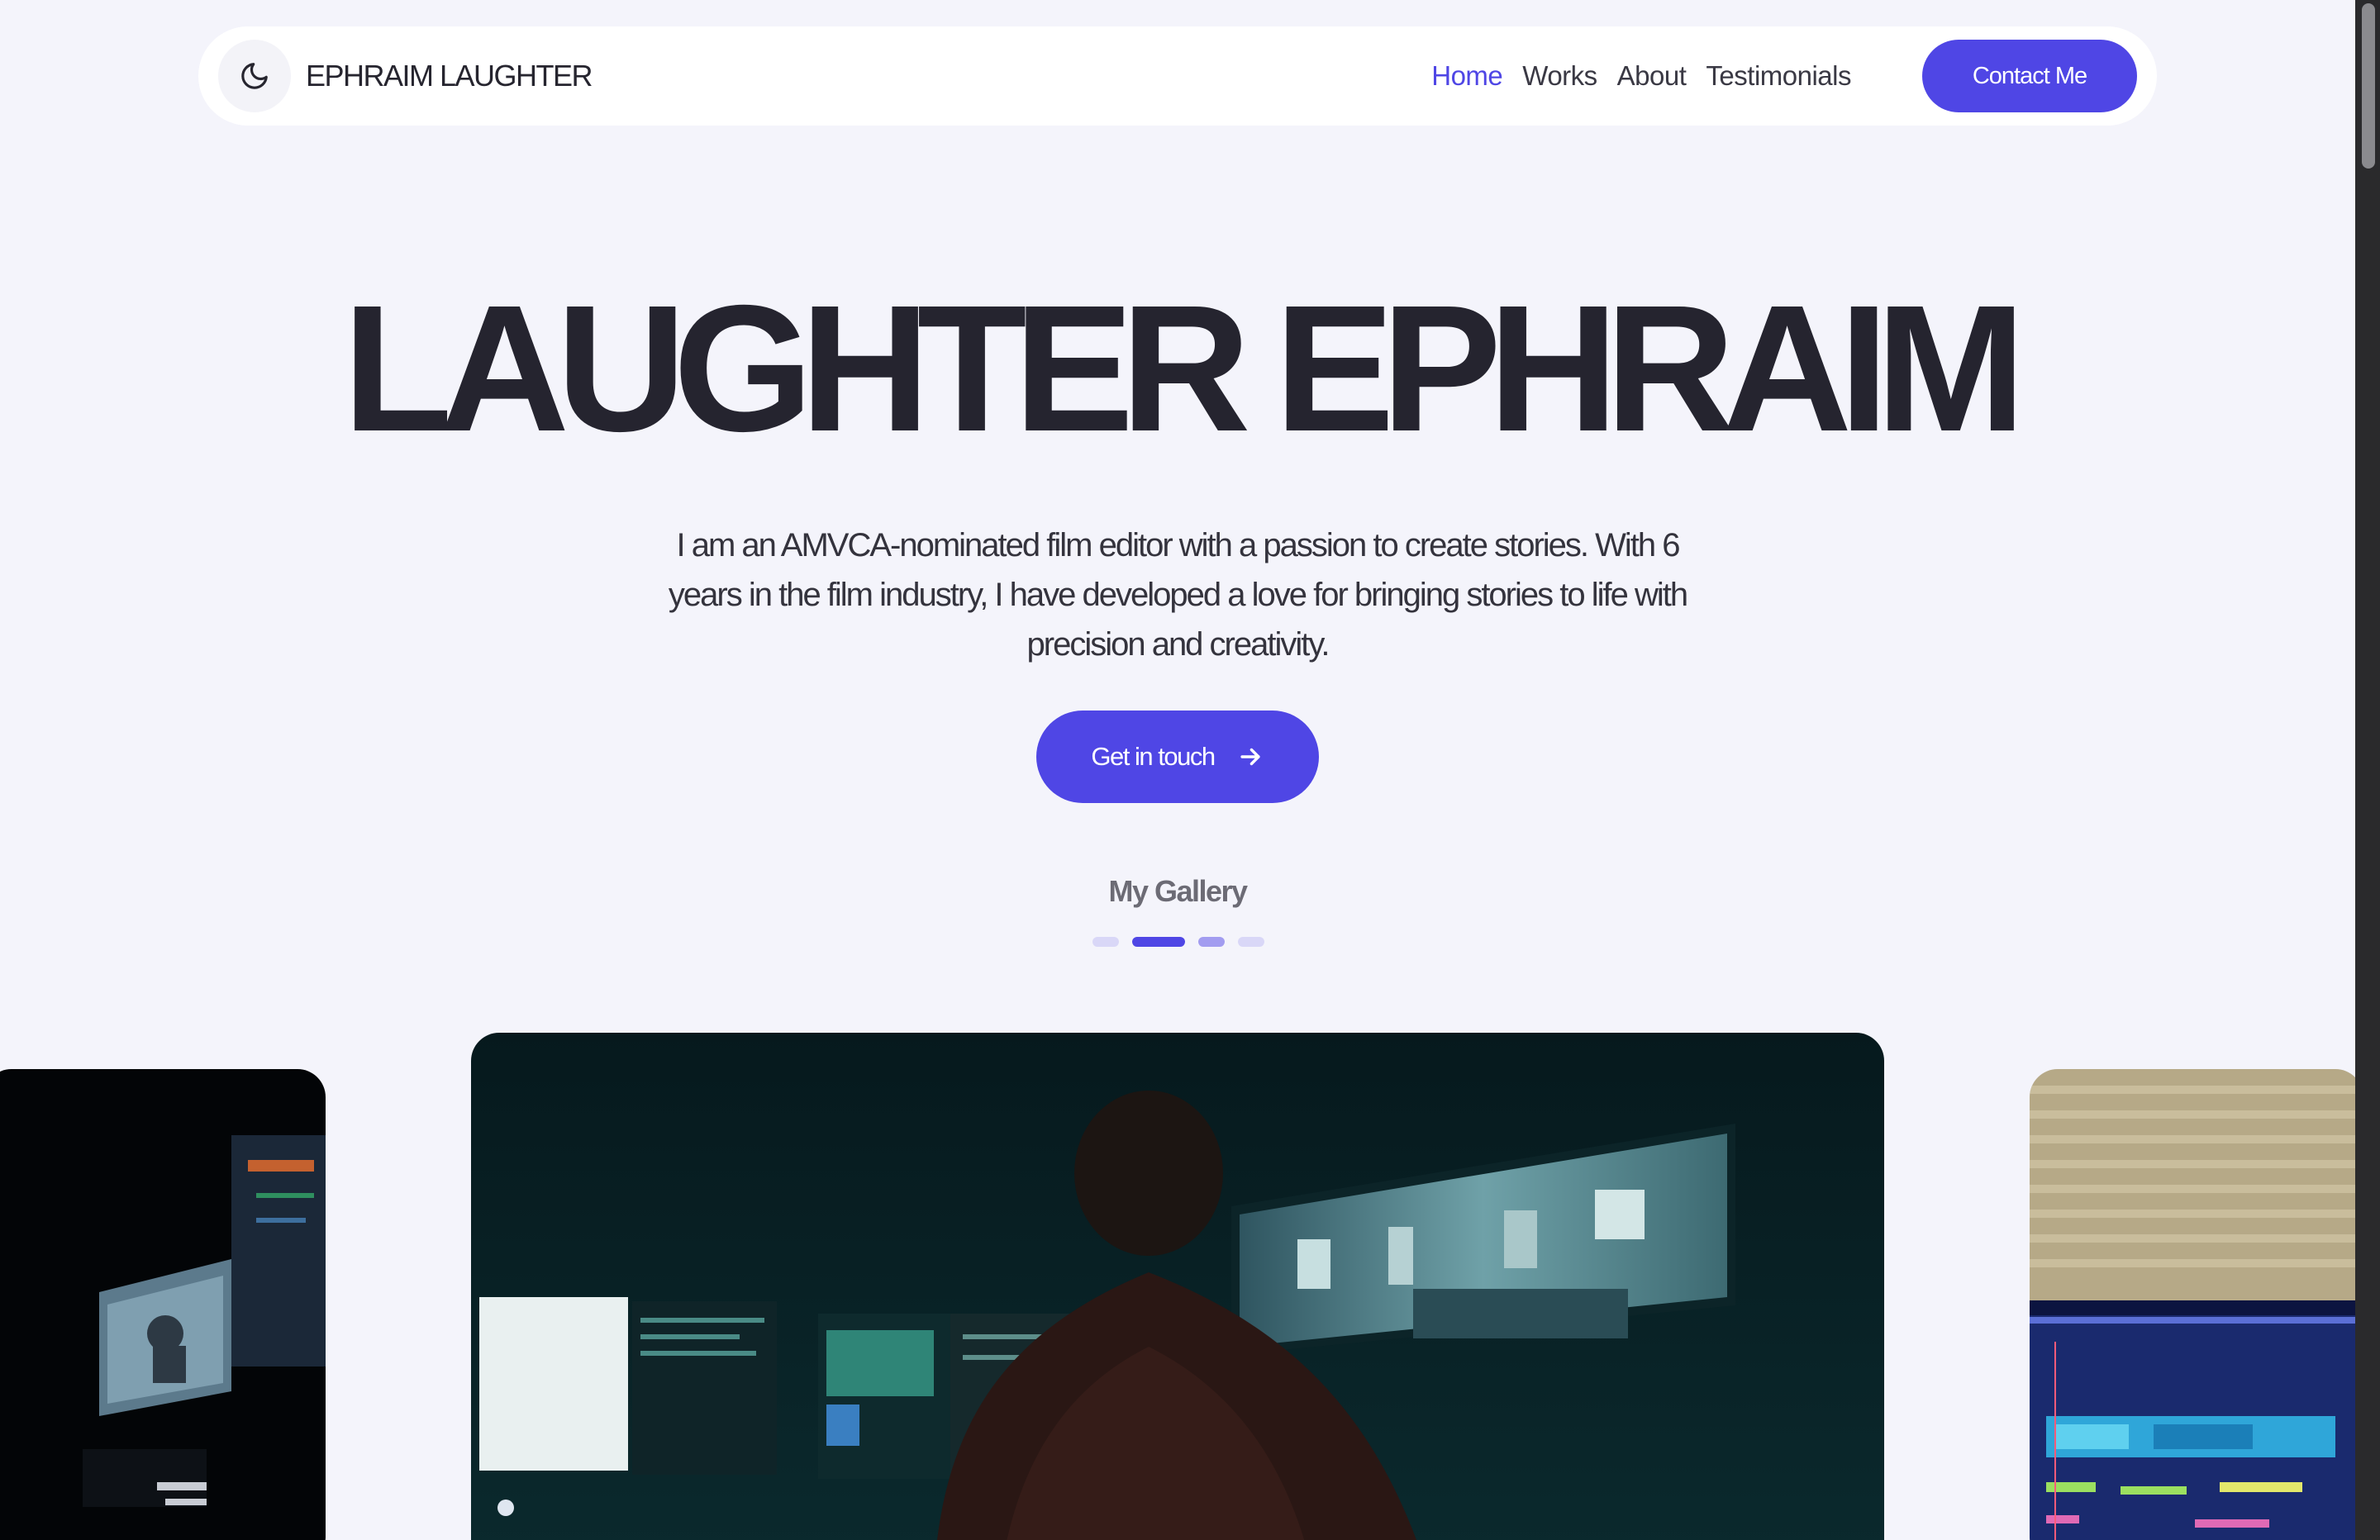 This screenshot has width=2380, height=1540. Describe the element at coordinates (1178, 891) in the screenshot. I see `gallery-title: My Gallery` at that location.